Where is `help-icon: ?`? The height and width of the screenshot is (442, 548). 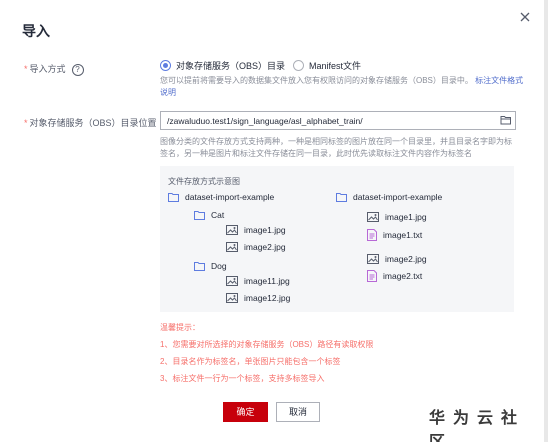
help-icon: ? is located at coordinates (77, 69).